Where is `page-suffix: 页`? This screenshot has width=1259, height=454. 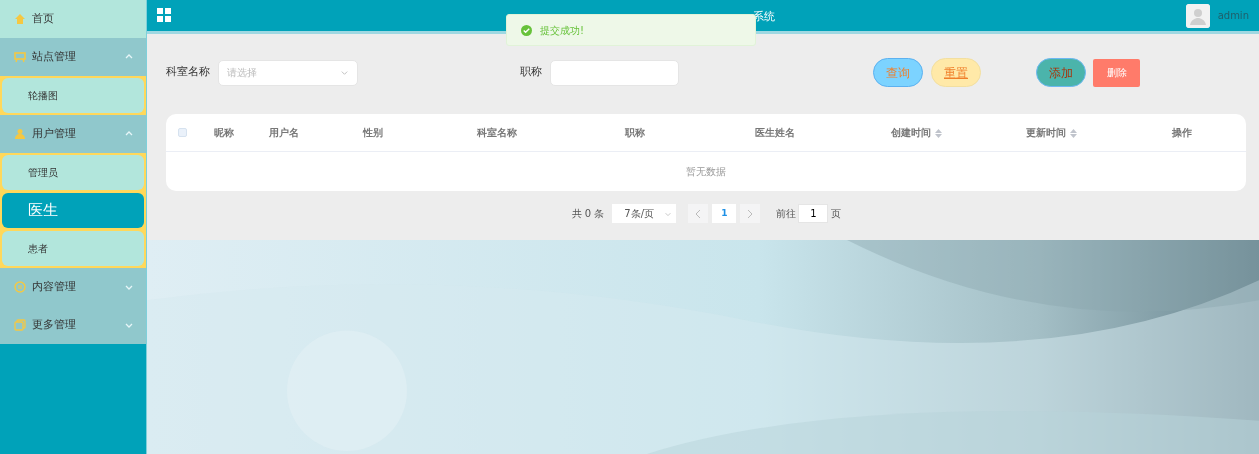
page-suffix: 页 is located at coordinates (836, 214).